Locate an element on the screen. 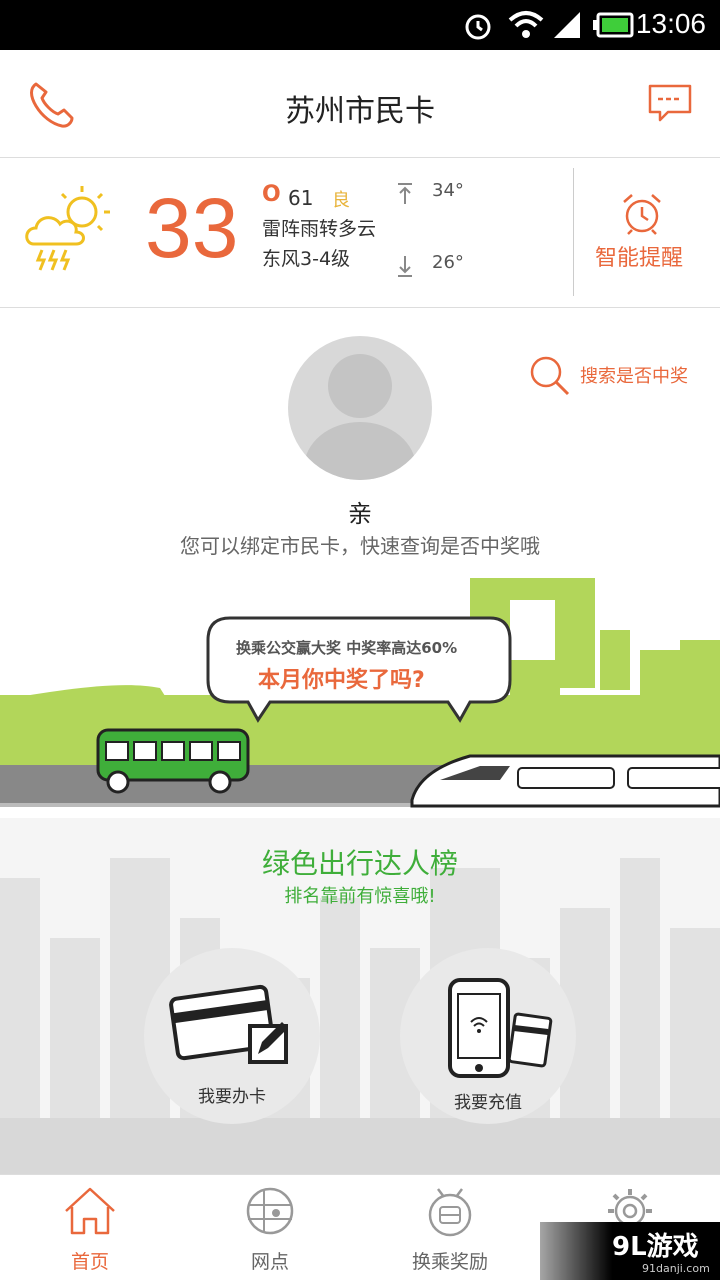 The image size is (720, 1280). smart-reminder-button: 智能提醒 is located at coordinates (639, 256).